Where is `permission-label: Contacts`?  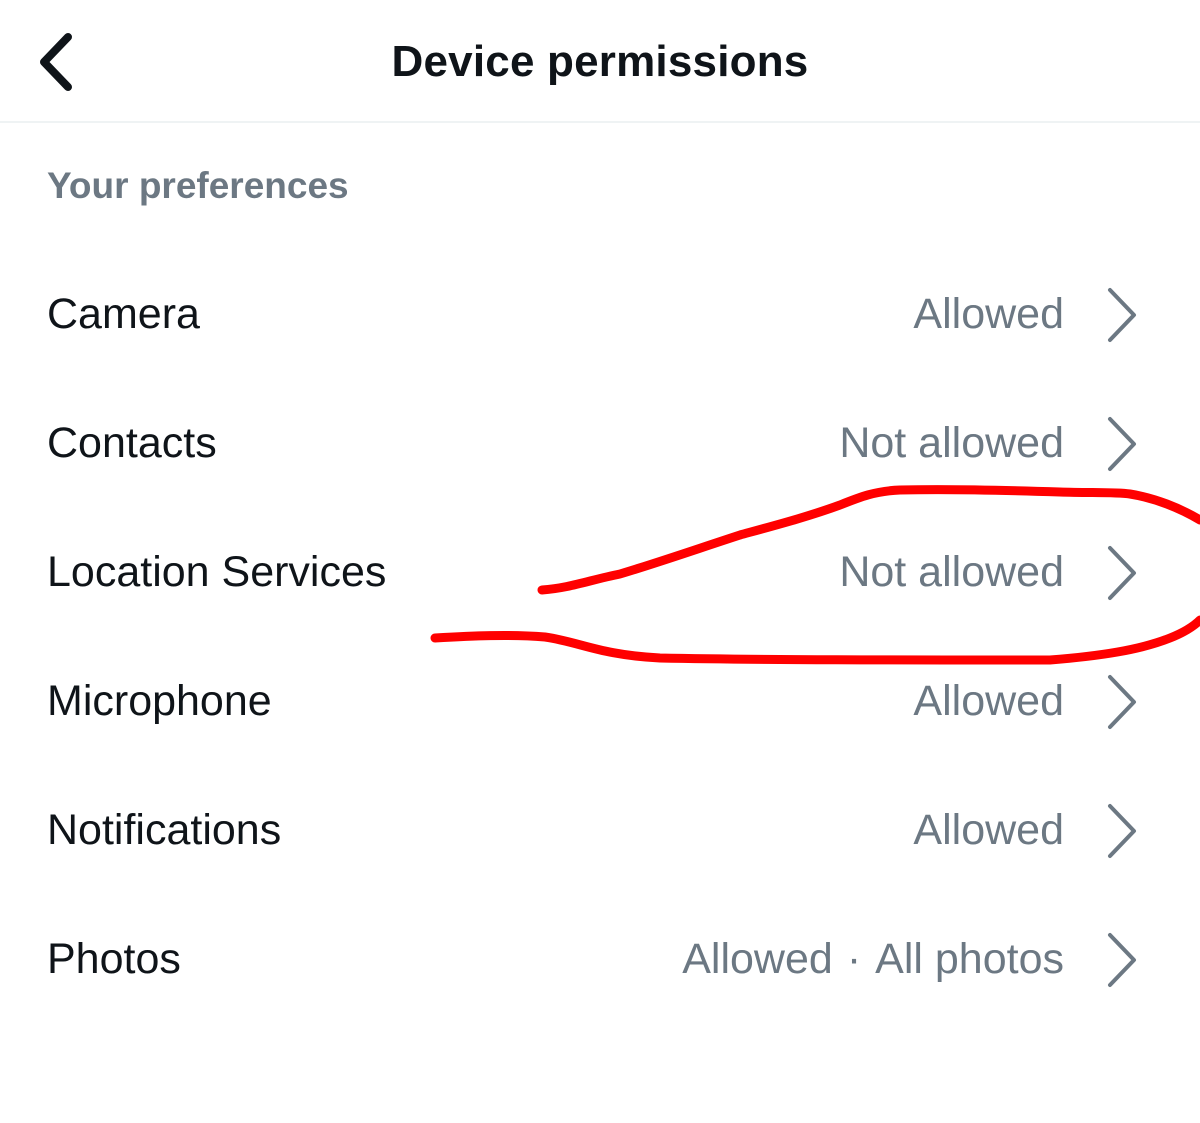 permission-label: Contacts is located at coordinates (132, 443).